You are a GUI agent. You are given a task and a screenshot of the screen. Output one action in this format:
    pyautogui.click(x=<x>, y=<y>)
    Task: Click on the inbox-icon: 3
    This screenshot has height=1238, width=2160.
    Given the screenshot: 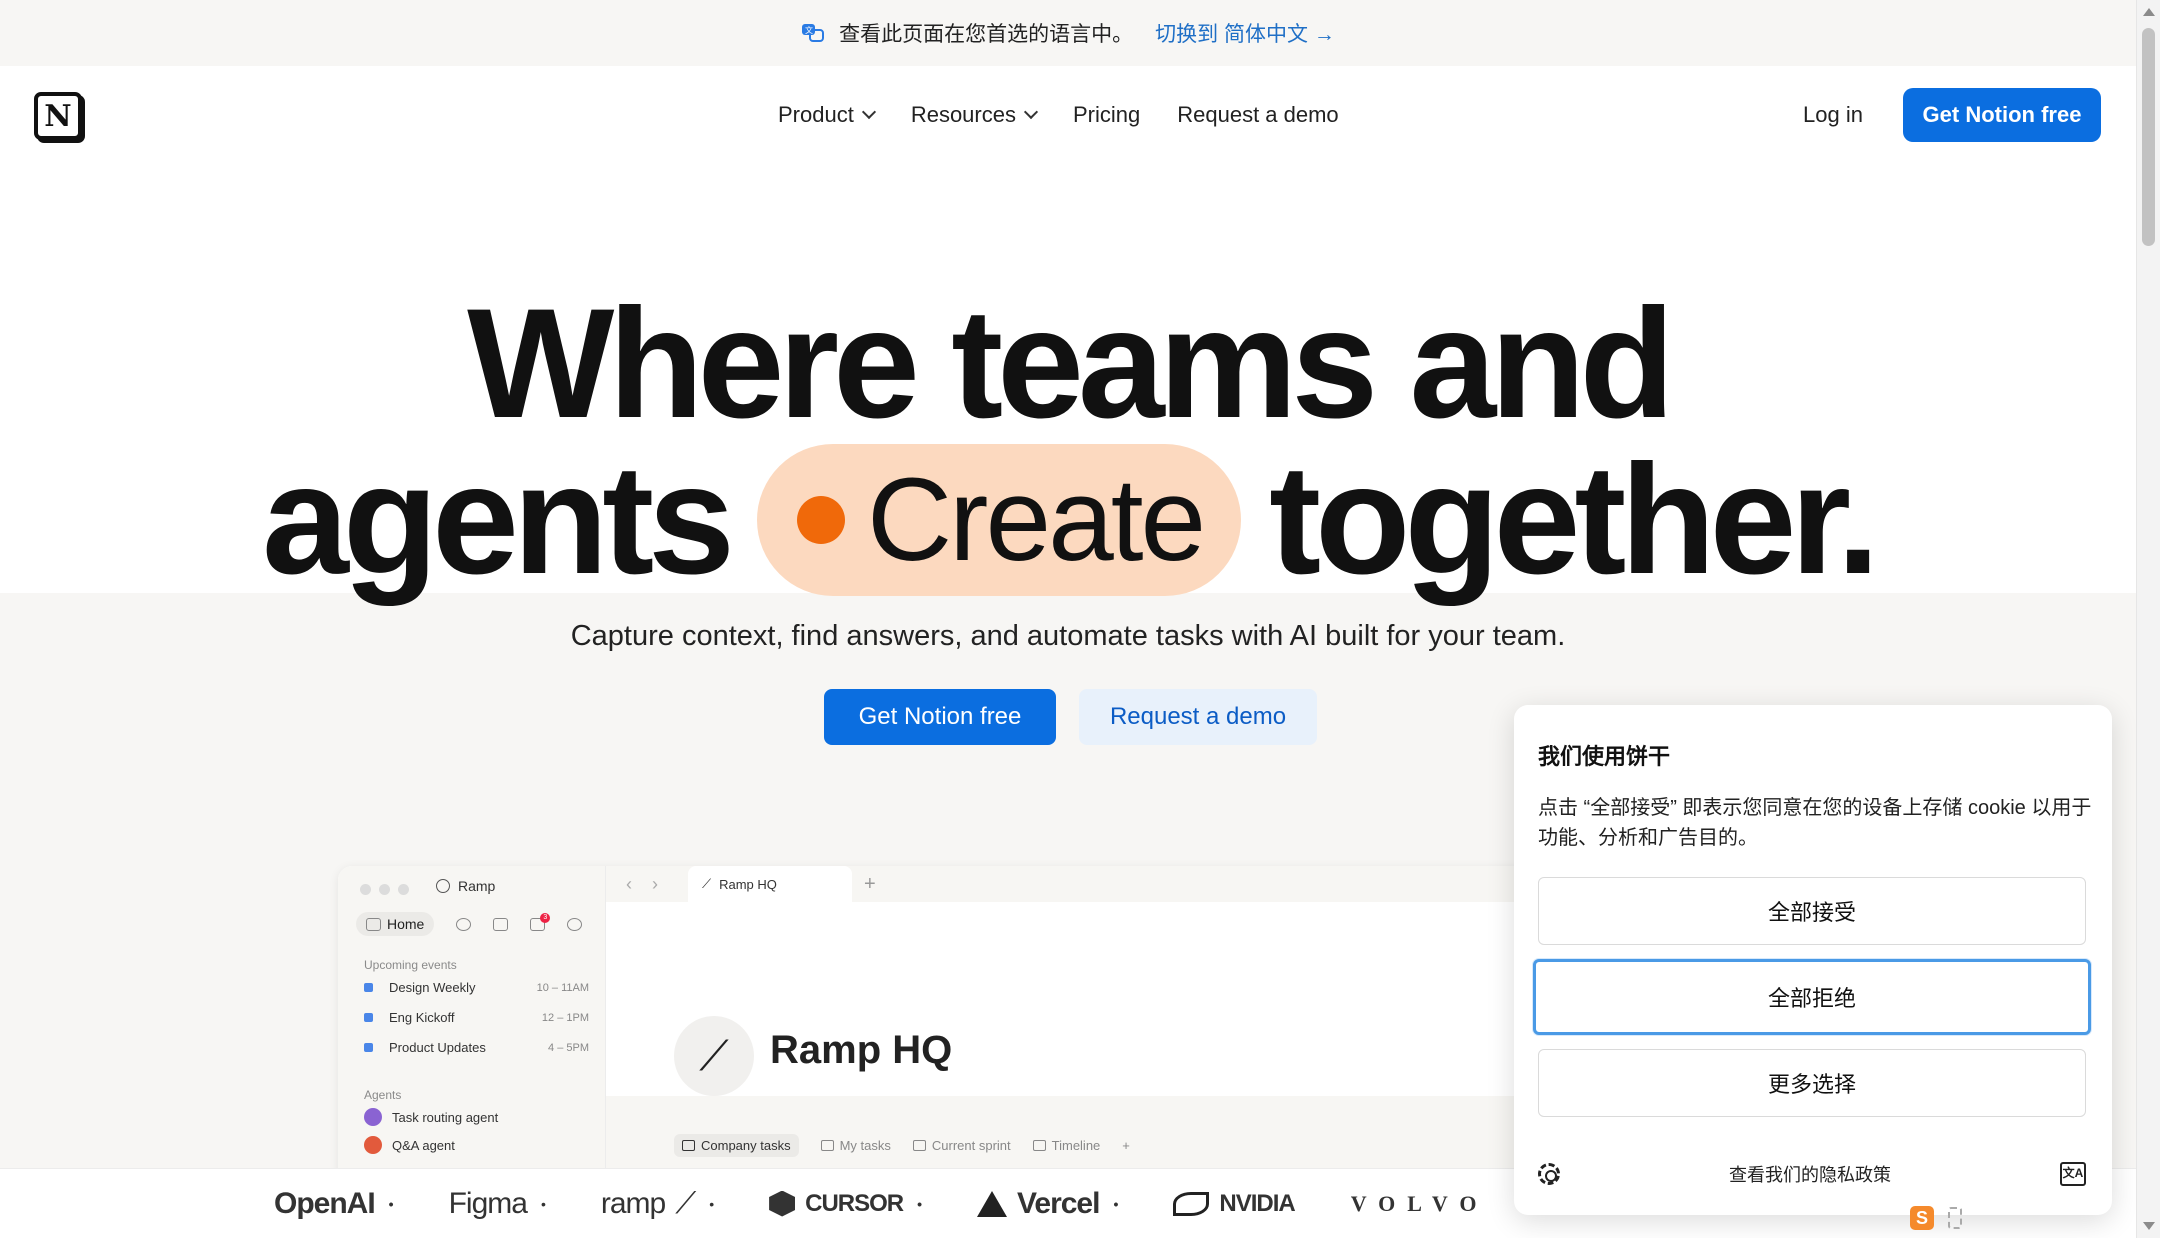 What is the action you would take?
    pyautogui.click(x=540, y=921)
    